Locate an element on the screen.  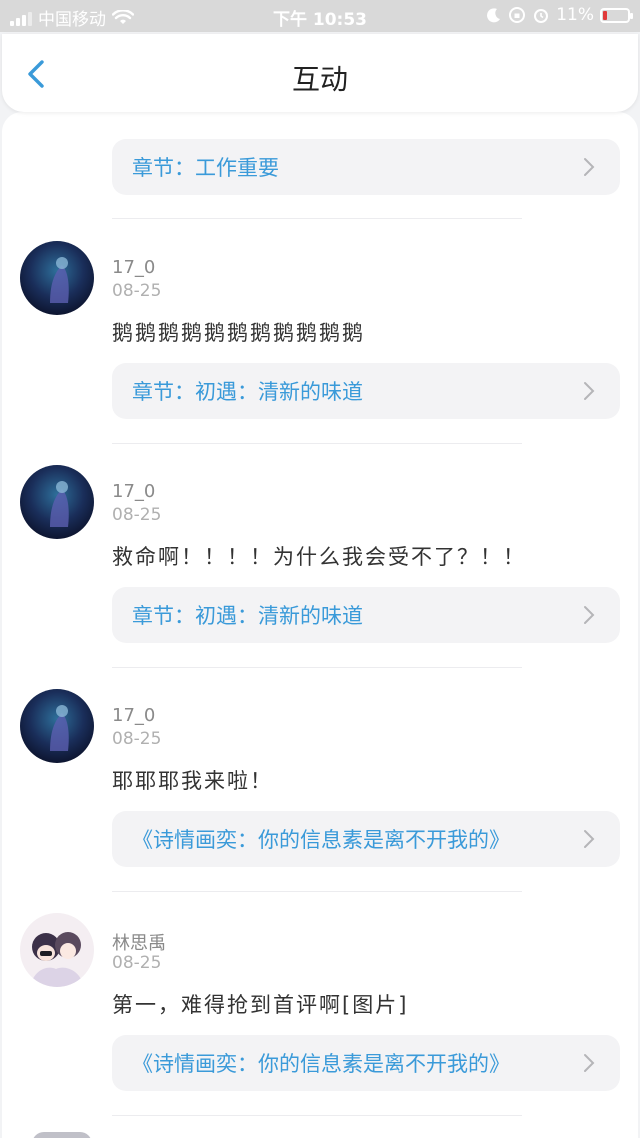
comment-text: 鹅鹅鹅鹅鹅鹅鹅鹅鹅鹅鹅 is located at coordinates (238, 333).